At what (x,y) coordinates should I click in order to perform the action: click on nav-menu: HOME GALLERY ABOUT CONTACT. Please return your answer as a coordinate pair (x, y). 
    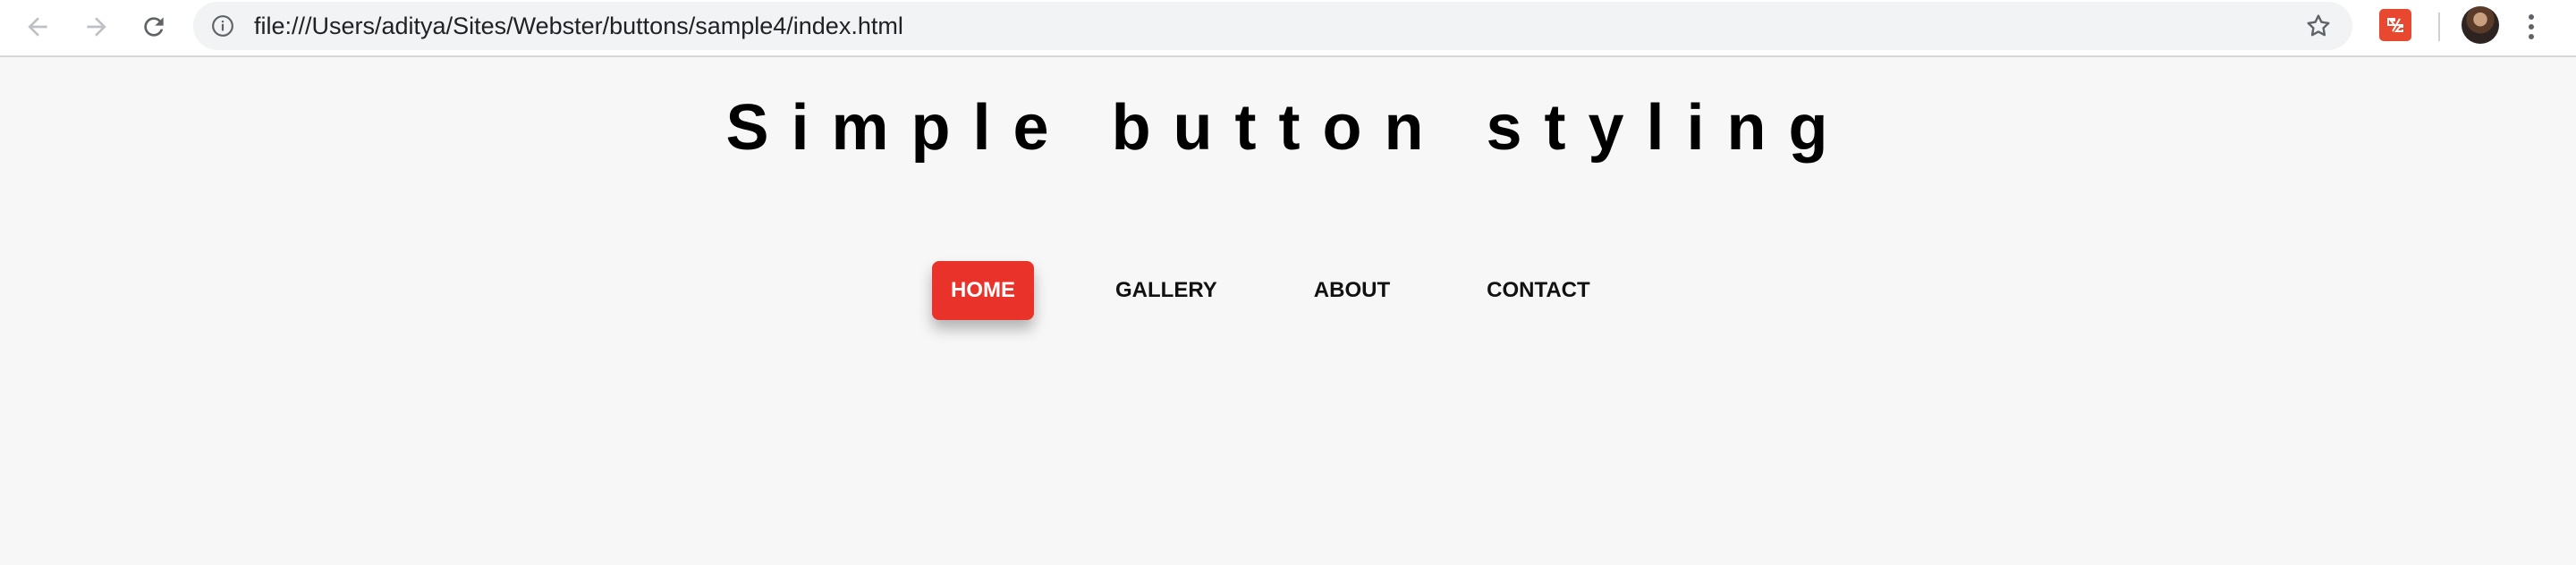
    Looking at the image, I should click on (1270, 291).